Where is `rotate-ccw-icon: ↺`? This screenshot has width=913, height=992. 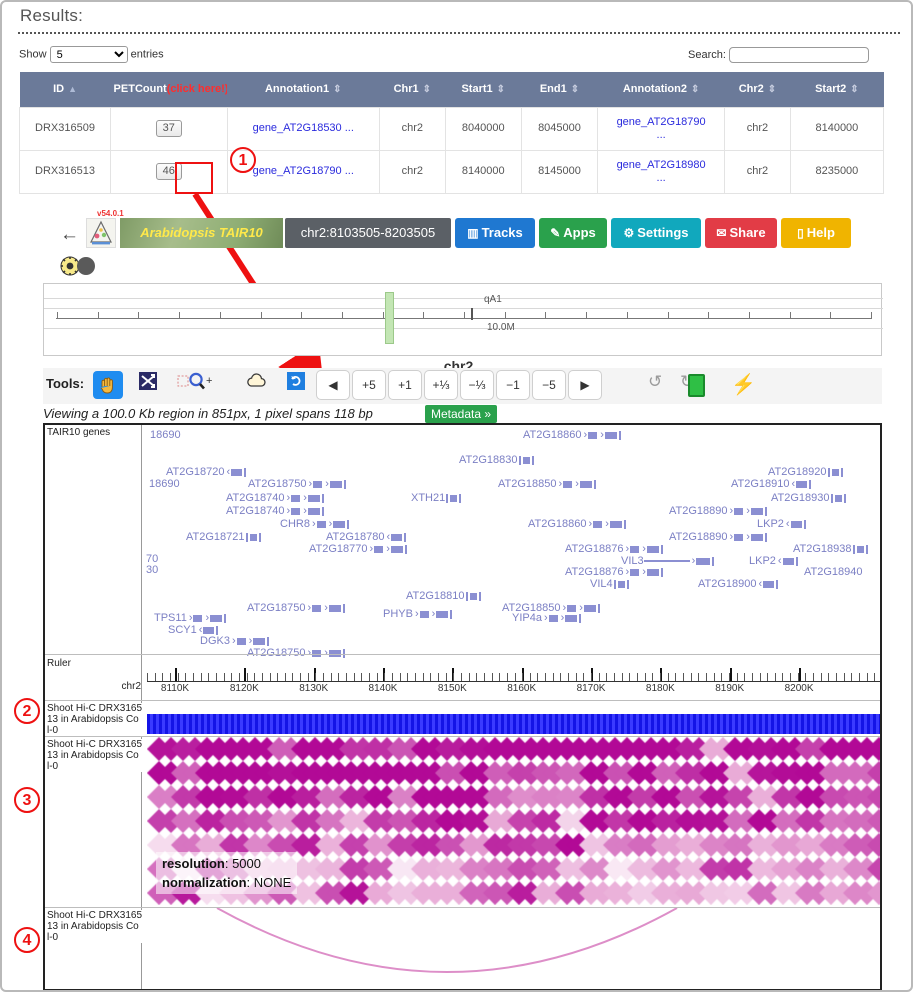
rotate-ccw-icon: ↺ is located at coordinates (655, 382).